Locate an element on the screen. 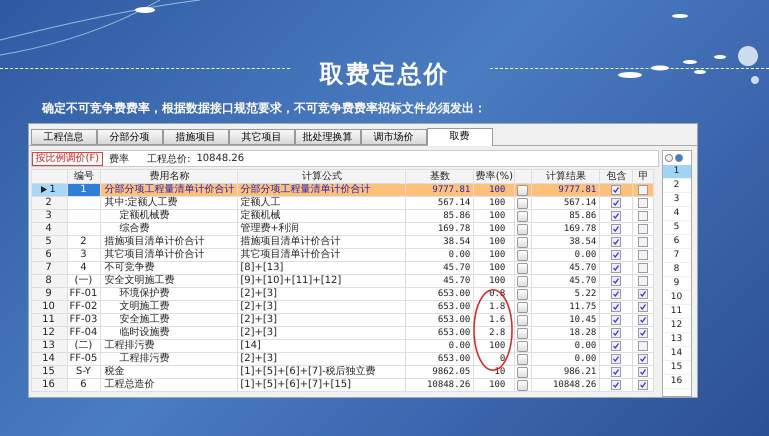  slide-subtitle: 确定不可竞争费费率，根据数据接口规范要求，不可竞争费费率招标文件必须发出： is located at coordinates (264, 108).